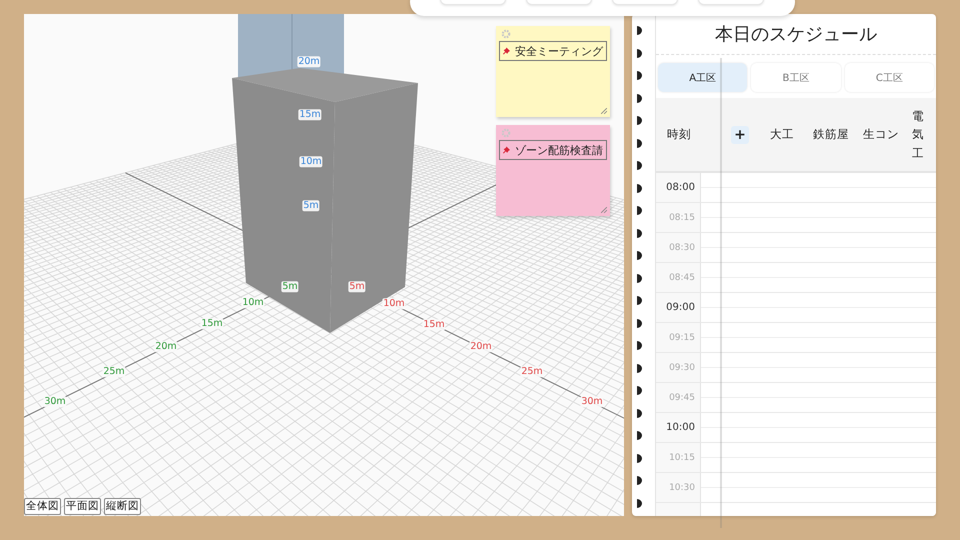 Image resolution: width=960 pixels, height=540 pixels. I want to click on column-header: 生コン, so click(881, 134).